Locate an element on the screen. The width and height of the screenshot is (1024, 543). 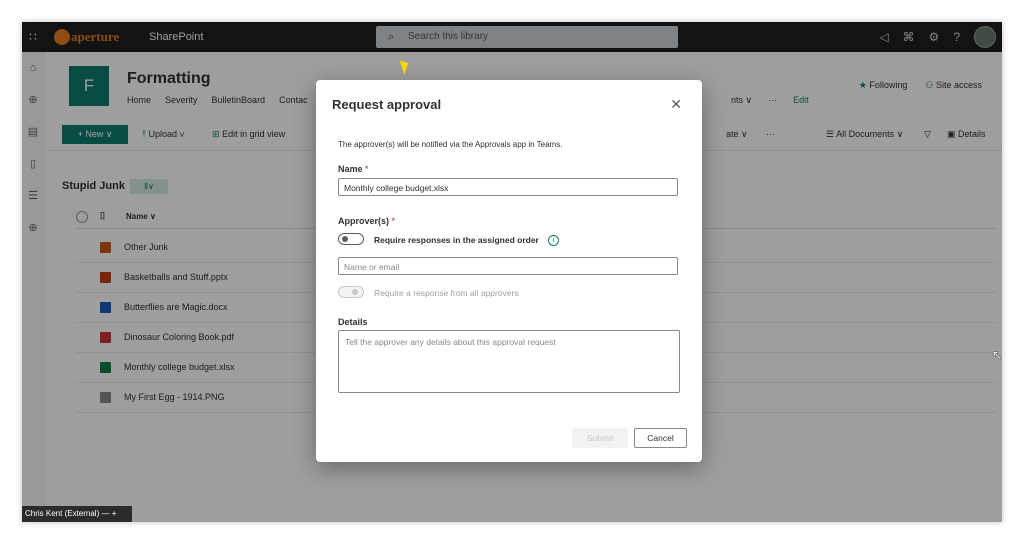
all-approvers-toggle is located at coordinates (351, 292).